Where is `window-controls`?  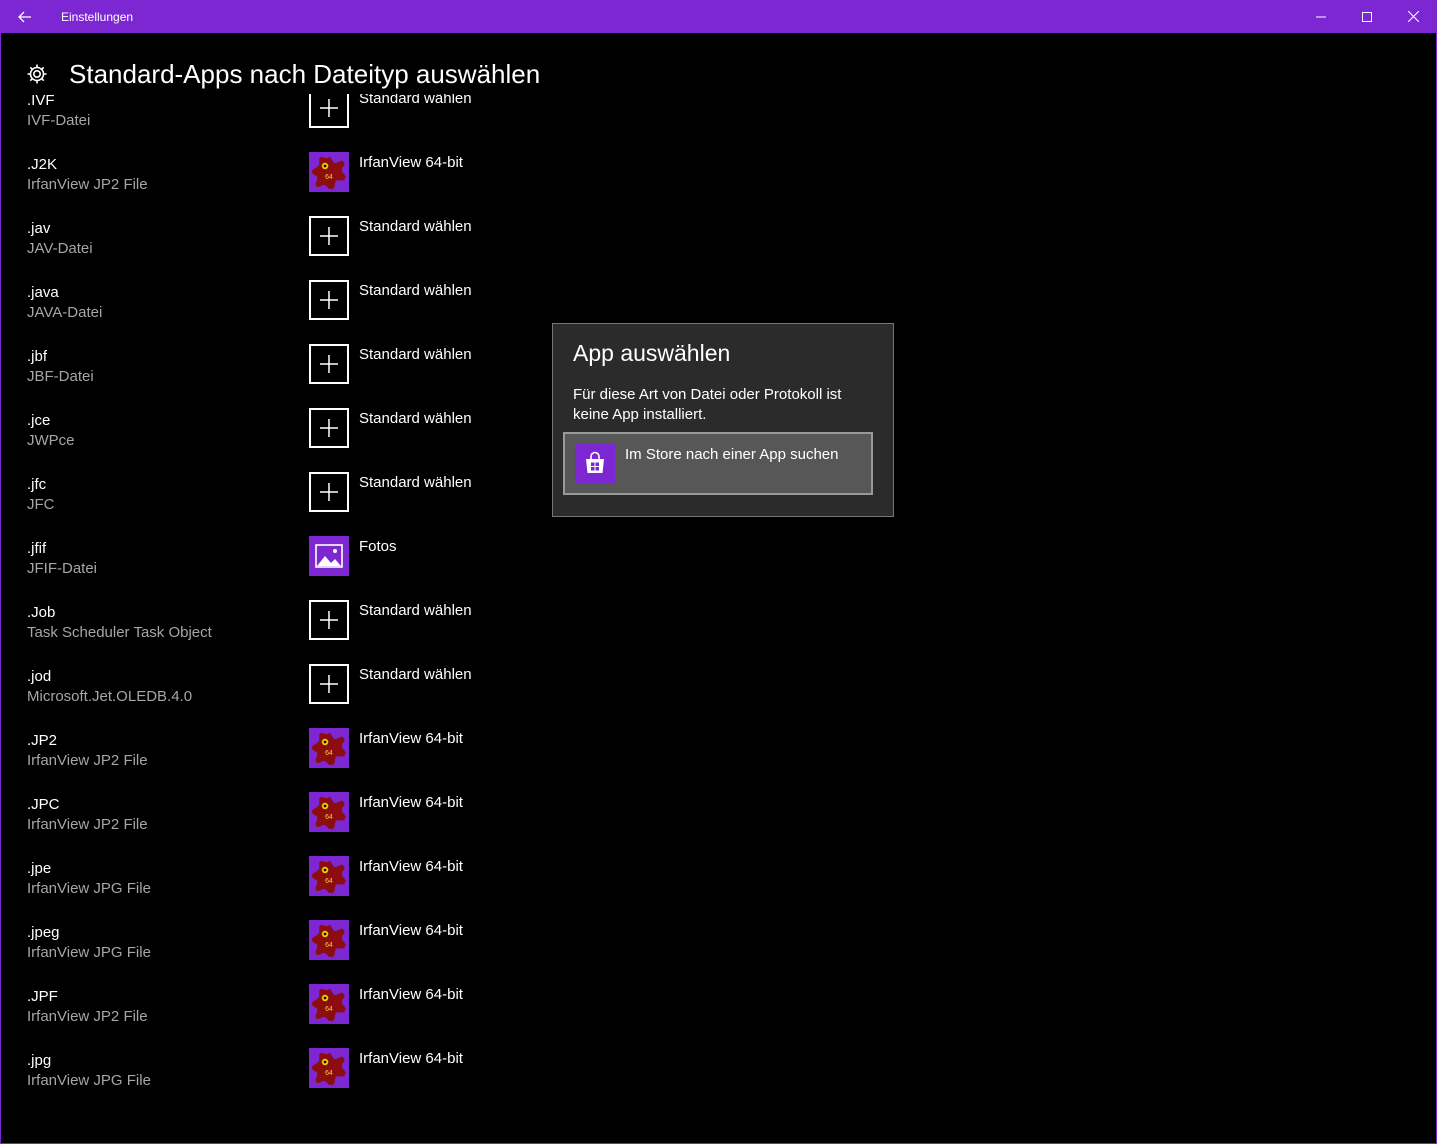 window-controls is located at coordinates (1367, 16).